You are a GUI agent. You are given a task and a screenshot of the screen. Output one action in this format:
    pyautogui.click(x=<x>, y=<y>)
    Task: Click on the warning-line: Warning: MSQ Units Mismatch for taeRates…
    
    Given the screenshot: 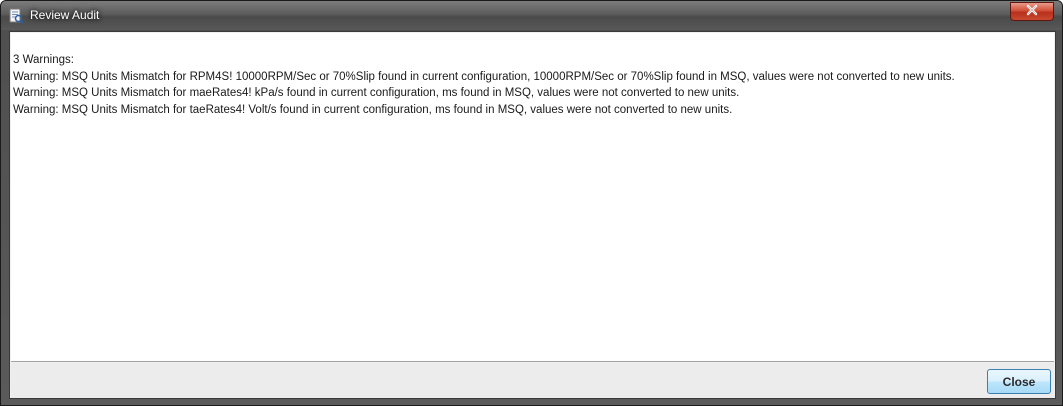 What is the action you would take?
    pyautogui.click(x=373, y=109)
    